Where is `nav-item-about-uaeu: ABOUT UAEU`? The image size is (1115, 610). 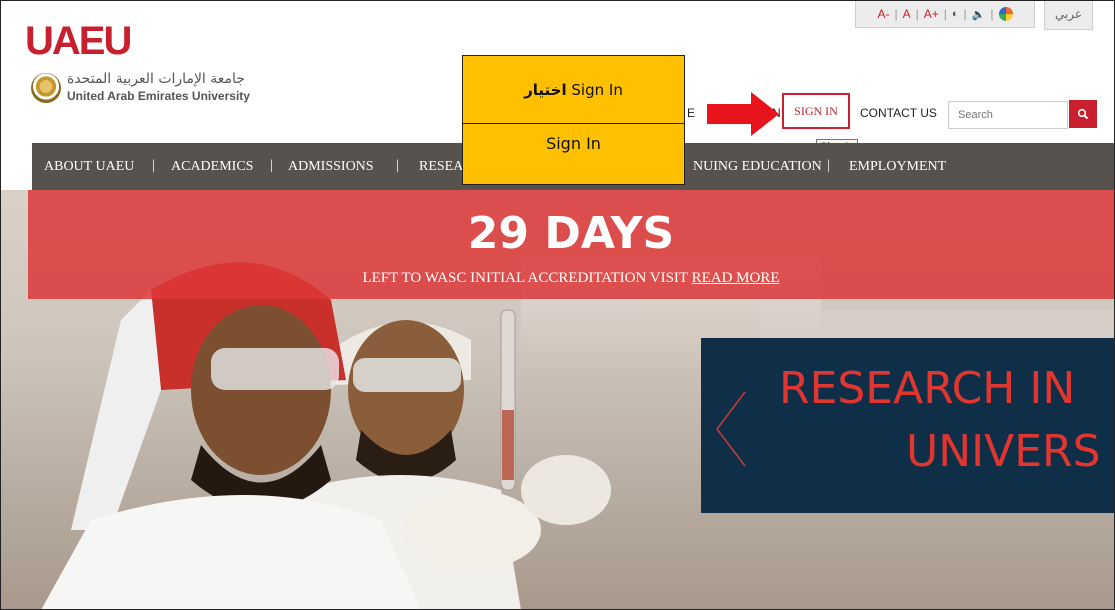
nav-item-about-uaeu: ABOUT UAEU is located at coordinates (89, 167).